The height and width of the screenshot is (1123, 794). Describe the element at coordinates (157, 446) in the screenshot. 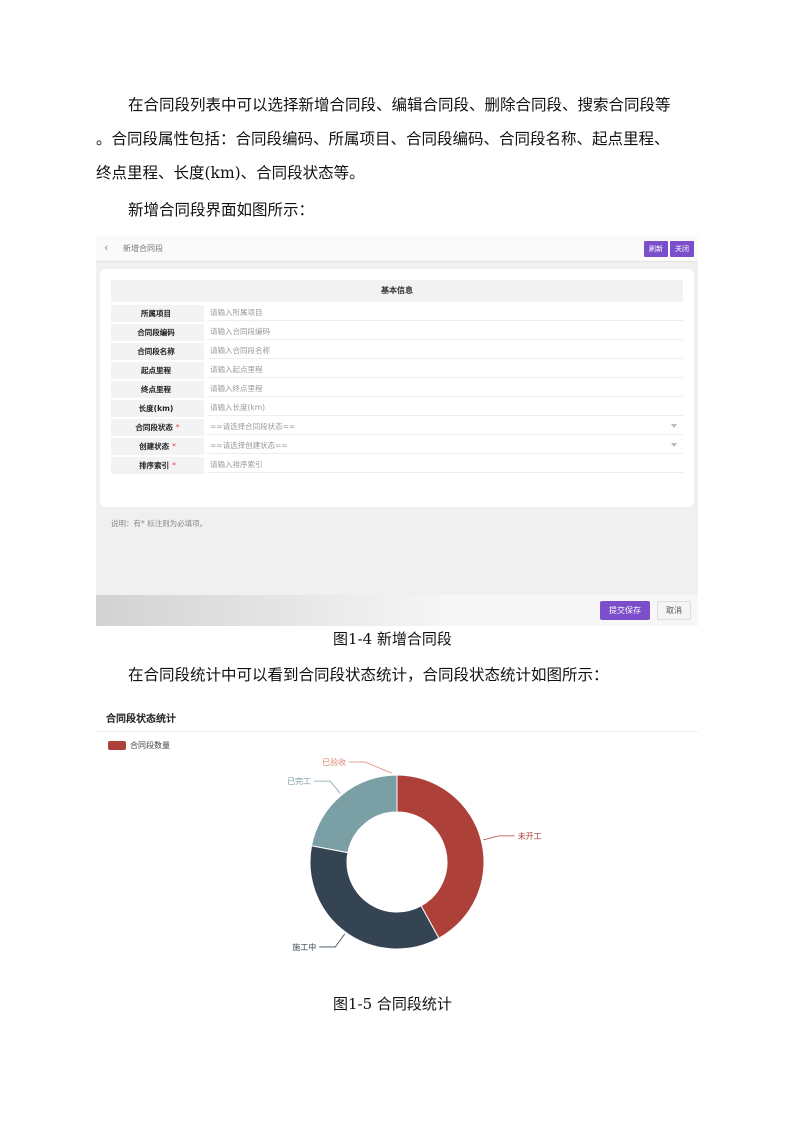

I see `field-label: 创建状态 *` at that location.